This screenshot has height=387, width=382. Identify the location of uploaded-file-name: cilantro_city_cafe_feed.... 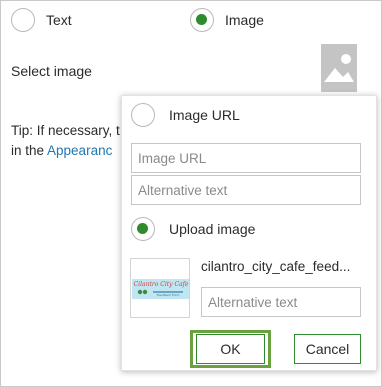
(276, 266).